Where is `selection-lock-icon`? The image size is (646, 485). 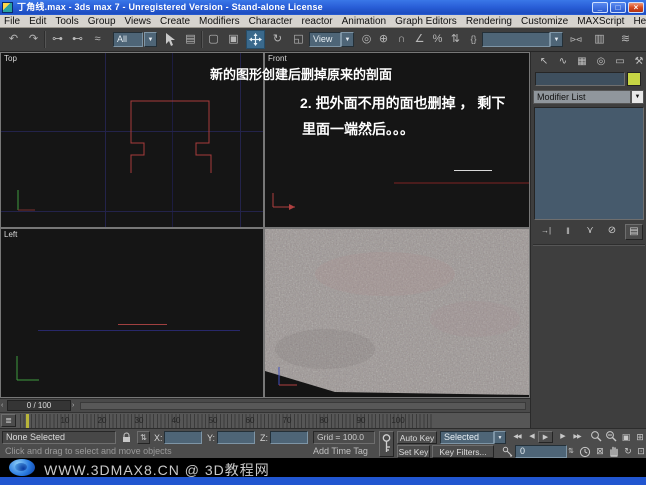 selection-lock-icon is located at coordinates (126, 437).